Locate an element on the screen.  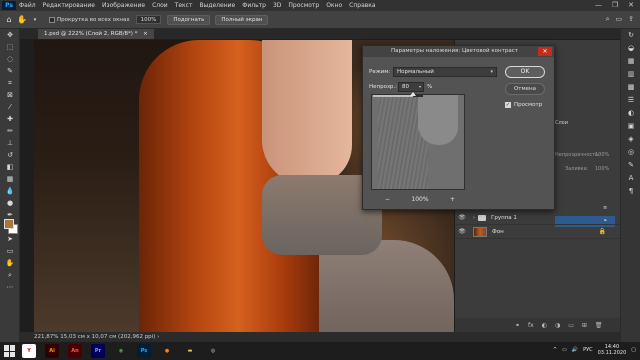
illustrator-icon: Ai is located at coordinates (52, 351).